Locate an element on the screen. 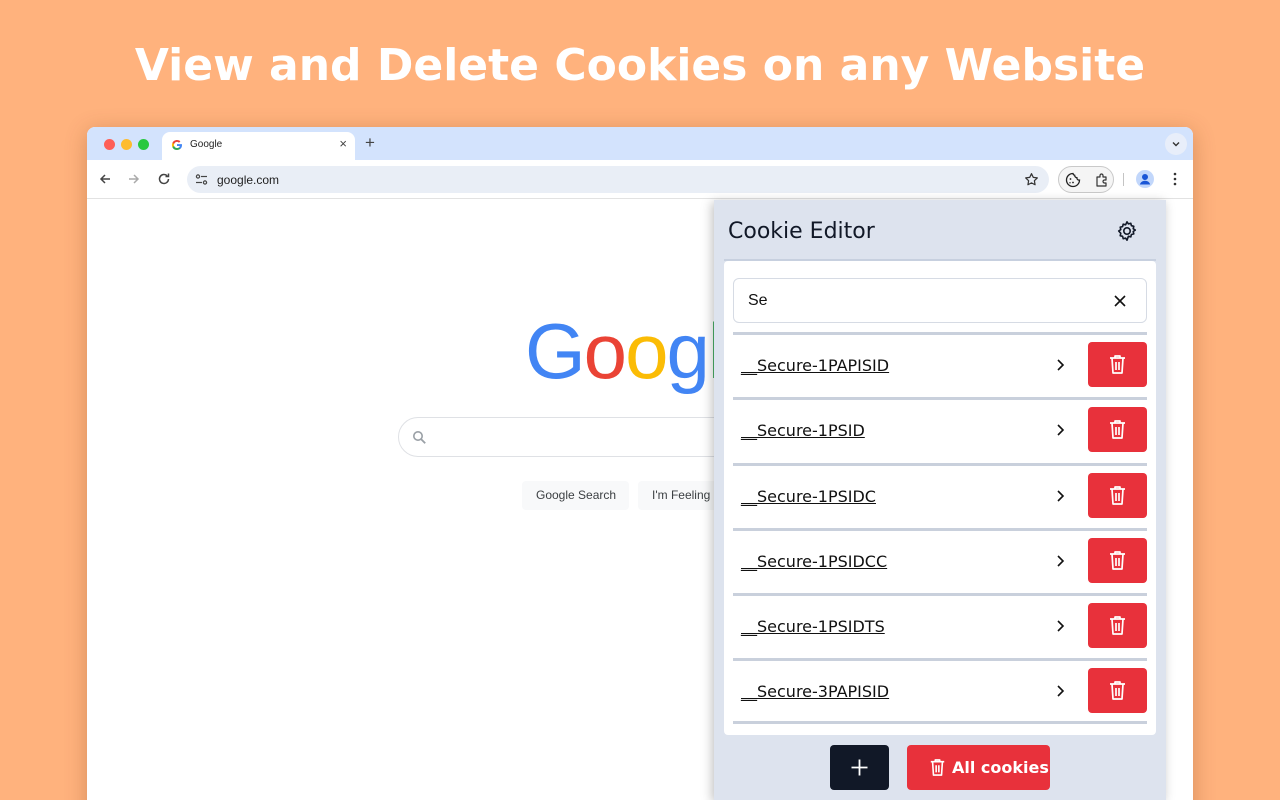 The width and height of the screenshot is (1280, 800). browser-menu-icon is located at coordinates (1175, 179).